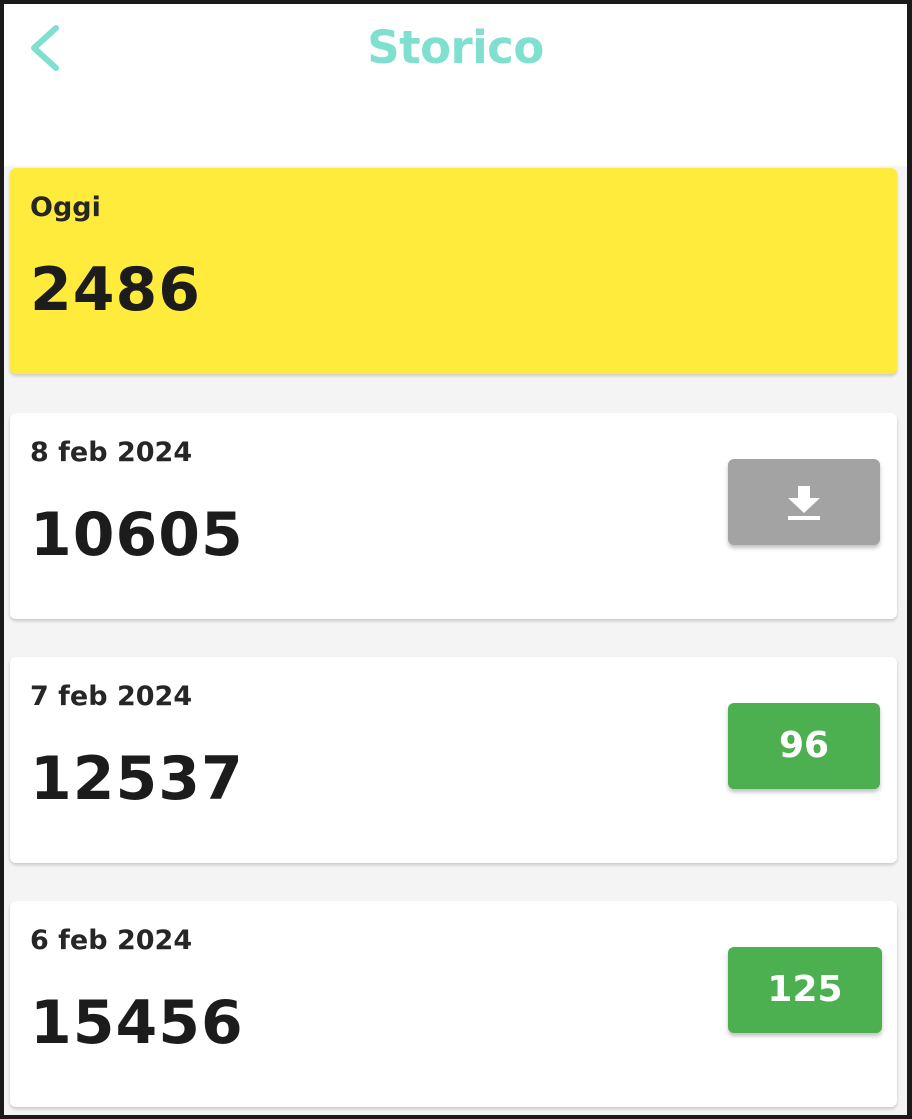 The height and width of the screenshot is (1119, 912). Describe the element at coordinates (455, 131) in the screenshot. I see `header-spacer` at that location.